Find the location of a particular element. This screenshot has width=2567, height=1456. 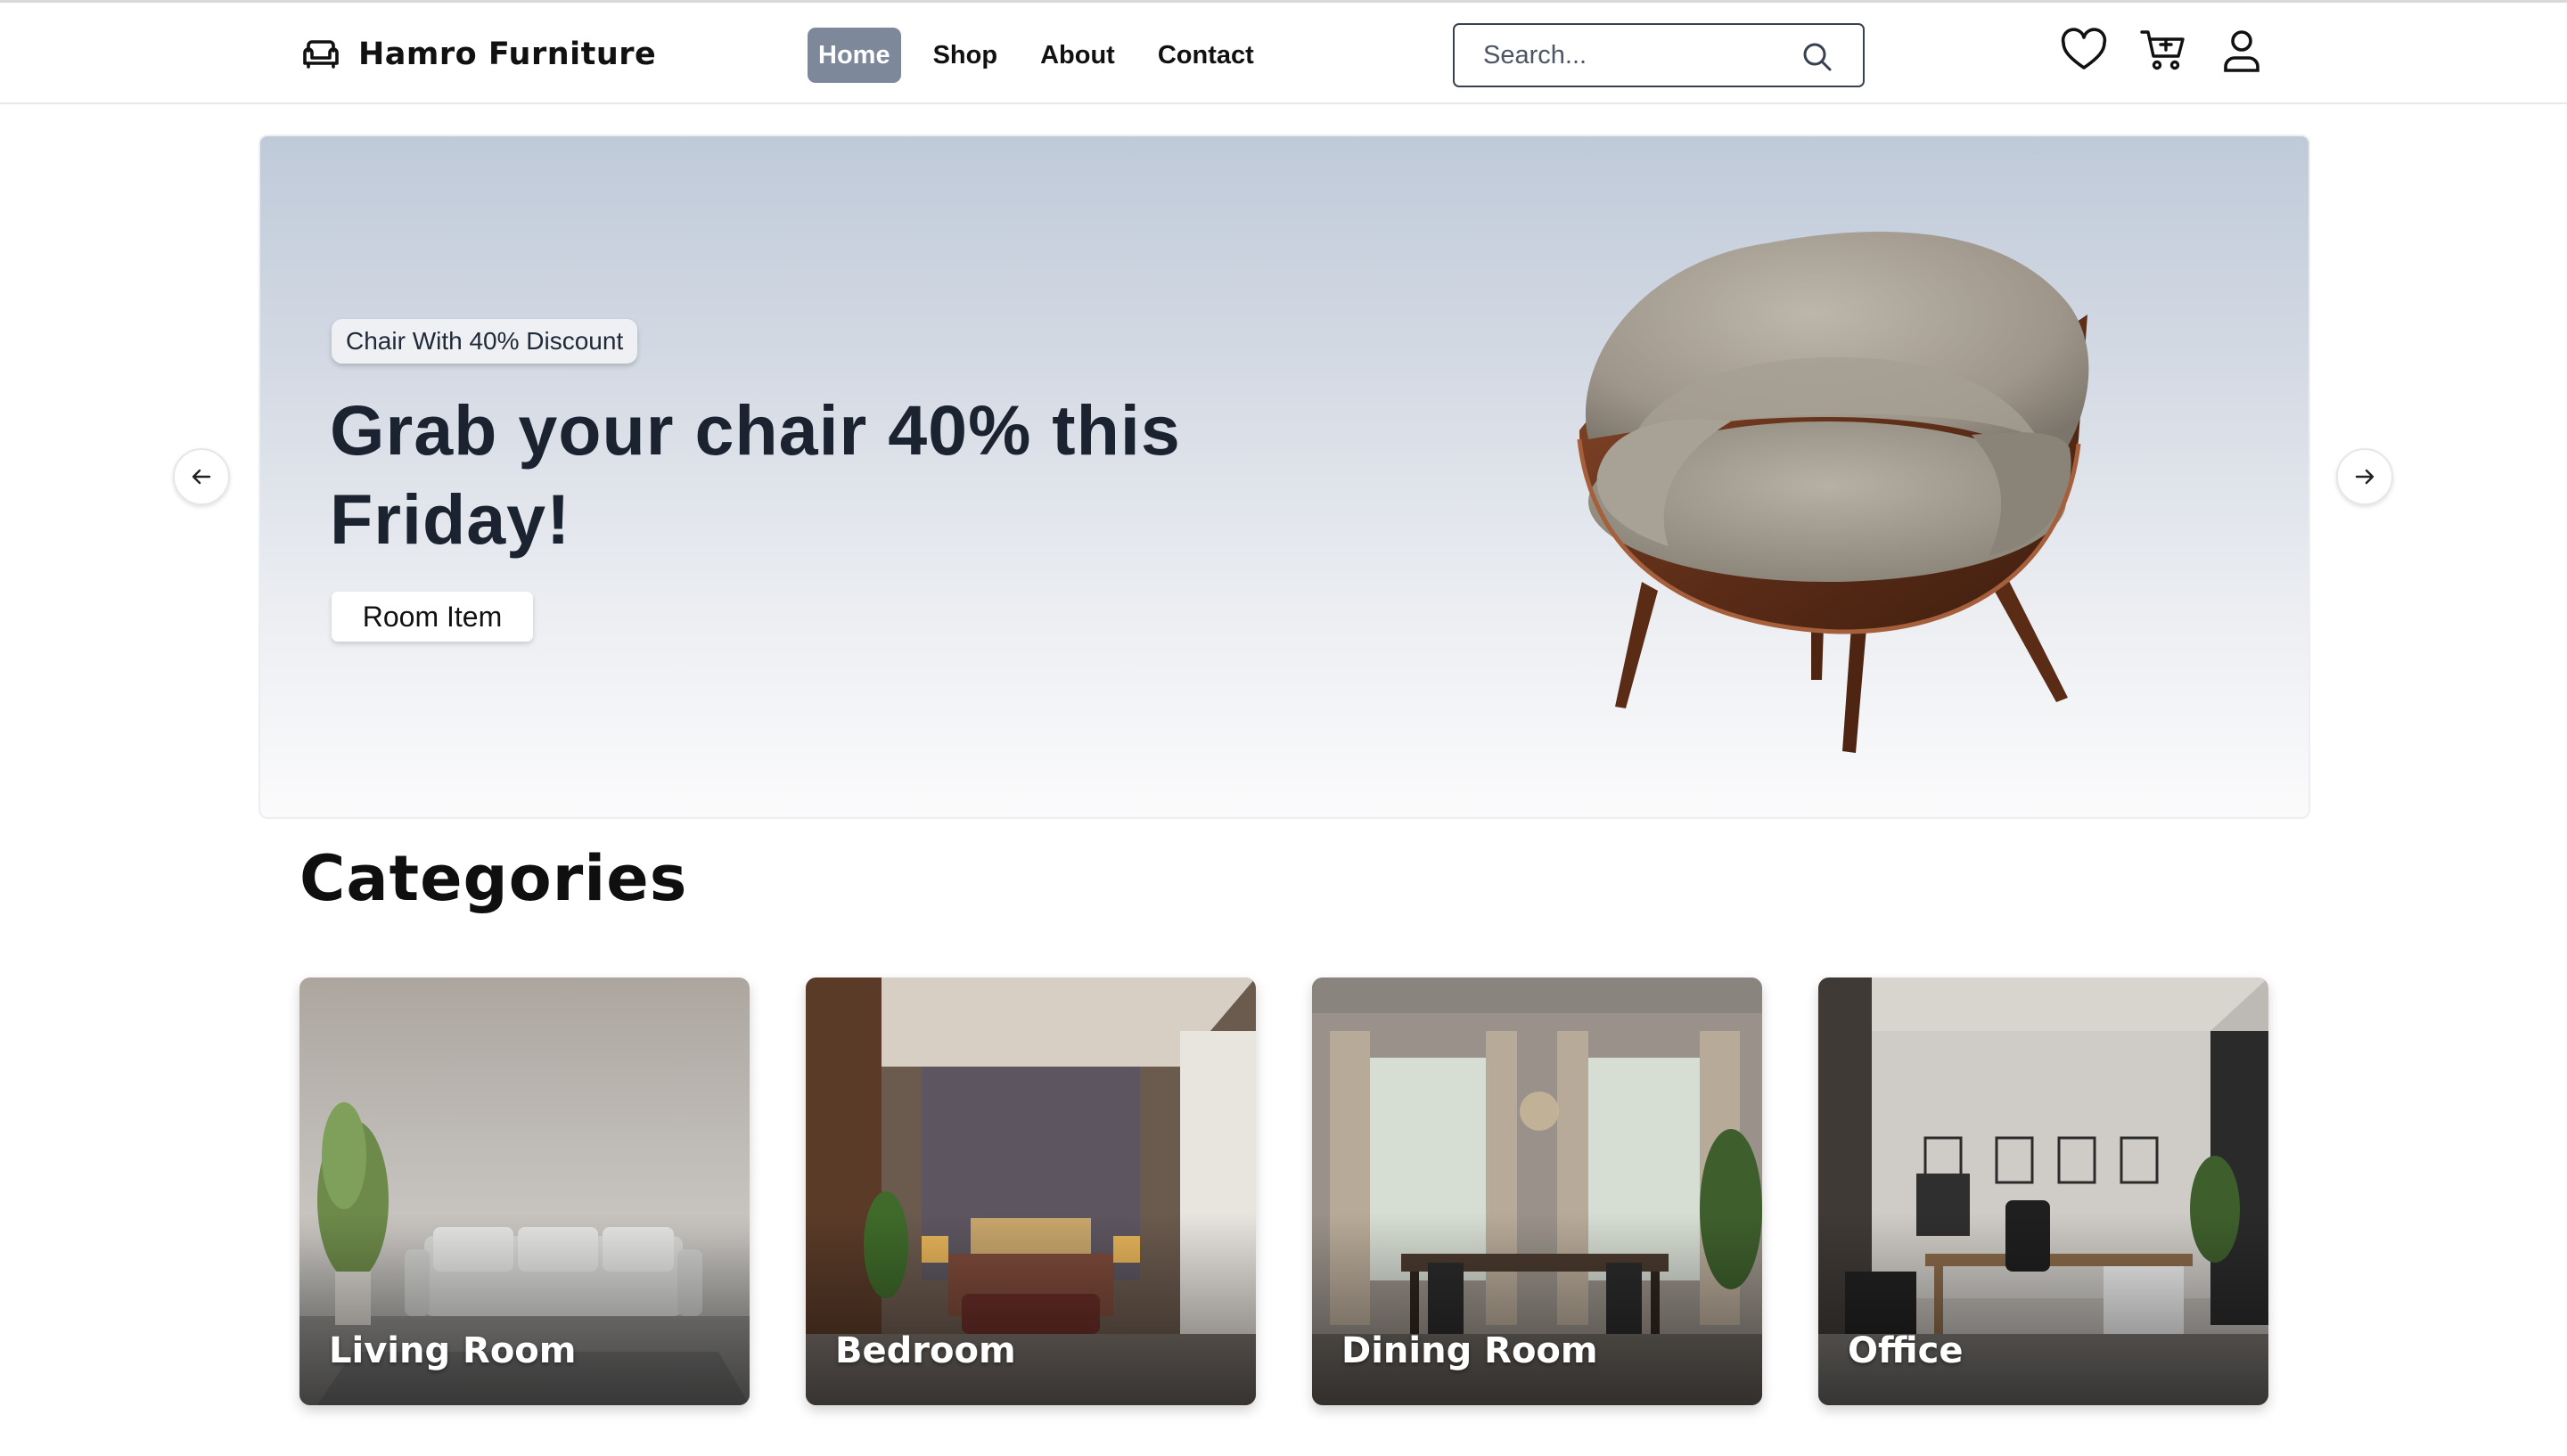

nav-shop: Shop is located at coordinates (966, 56).